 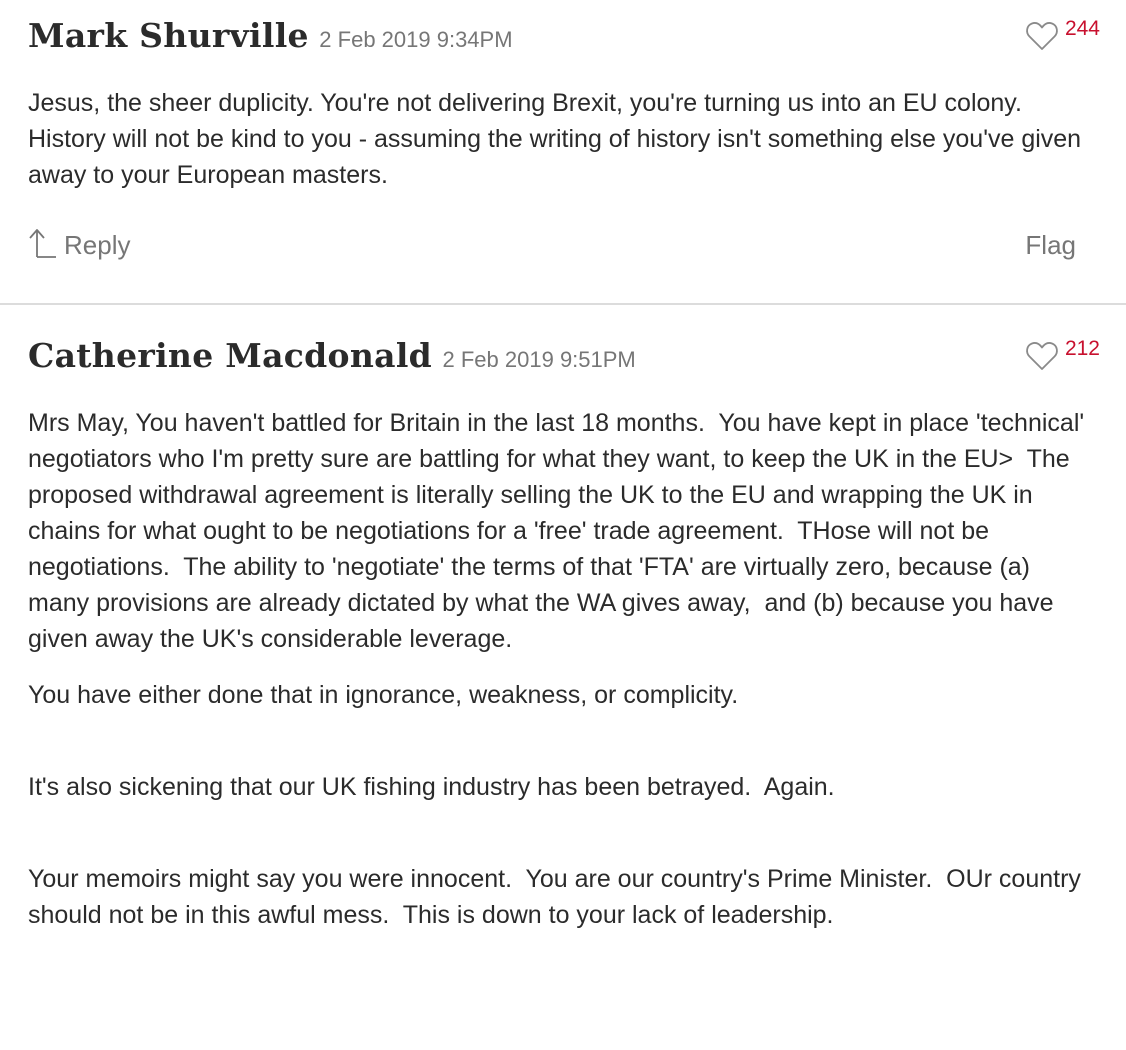 What do you see at coordinates (577, 36) in the screenshot?
I see `comment-header: Mark Shurville 2 Feb 2019 9:34PM` at bounding box center [577, 36].